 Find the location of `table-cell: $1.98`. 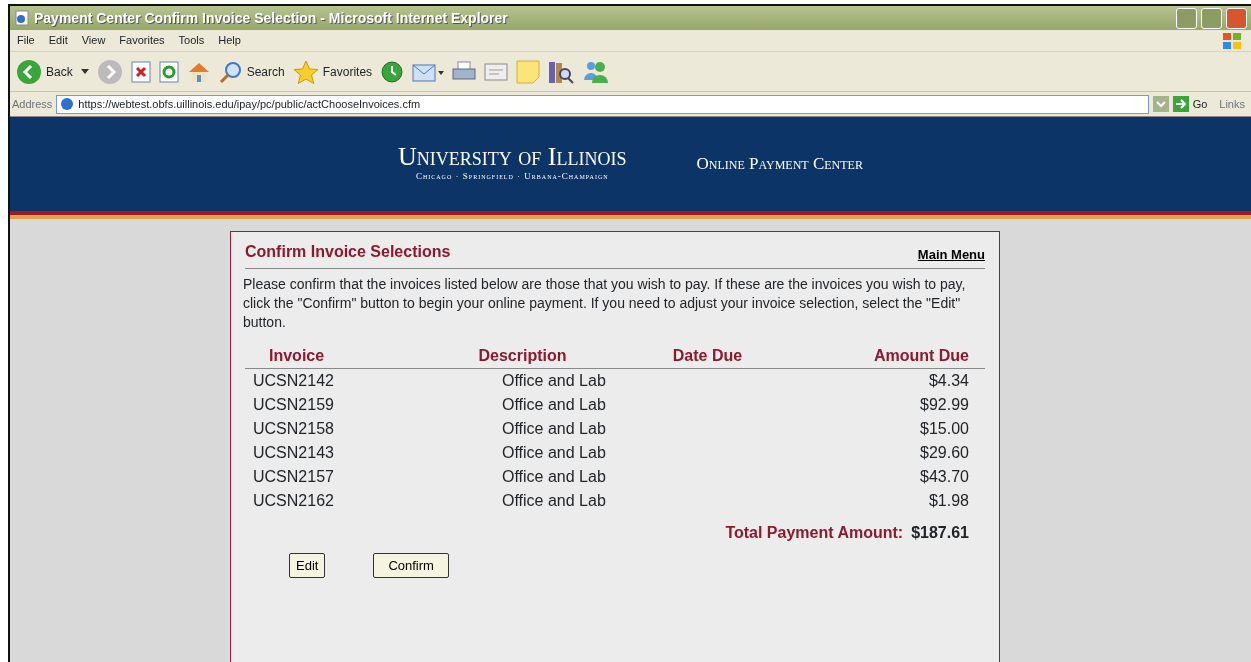

table-cell: $1.98 is located at coordinates (948, 500).